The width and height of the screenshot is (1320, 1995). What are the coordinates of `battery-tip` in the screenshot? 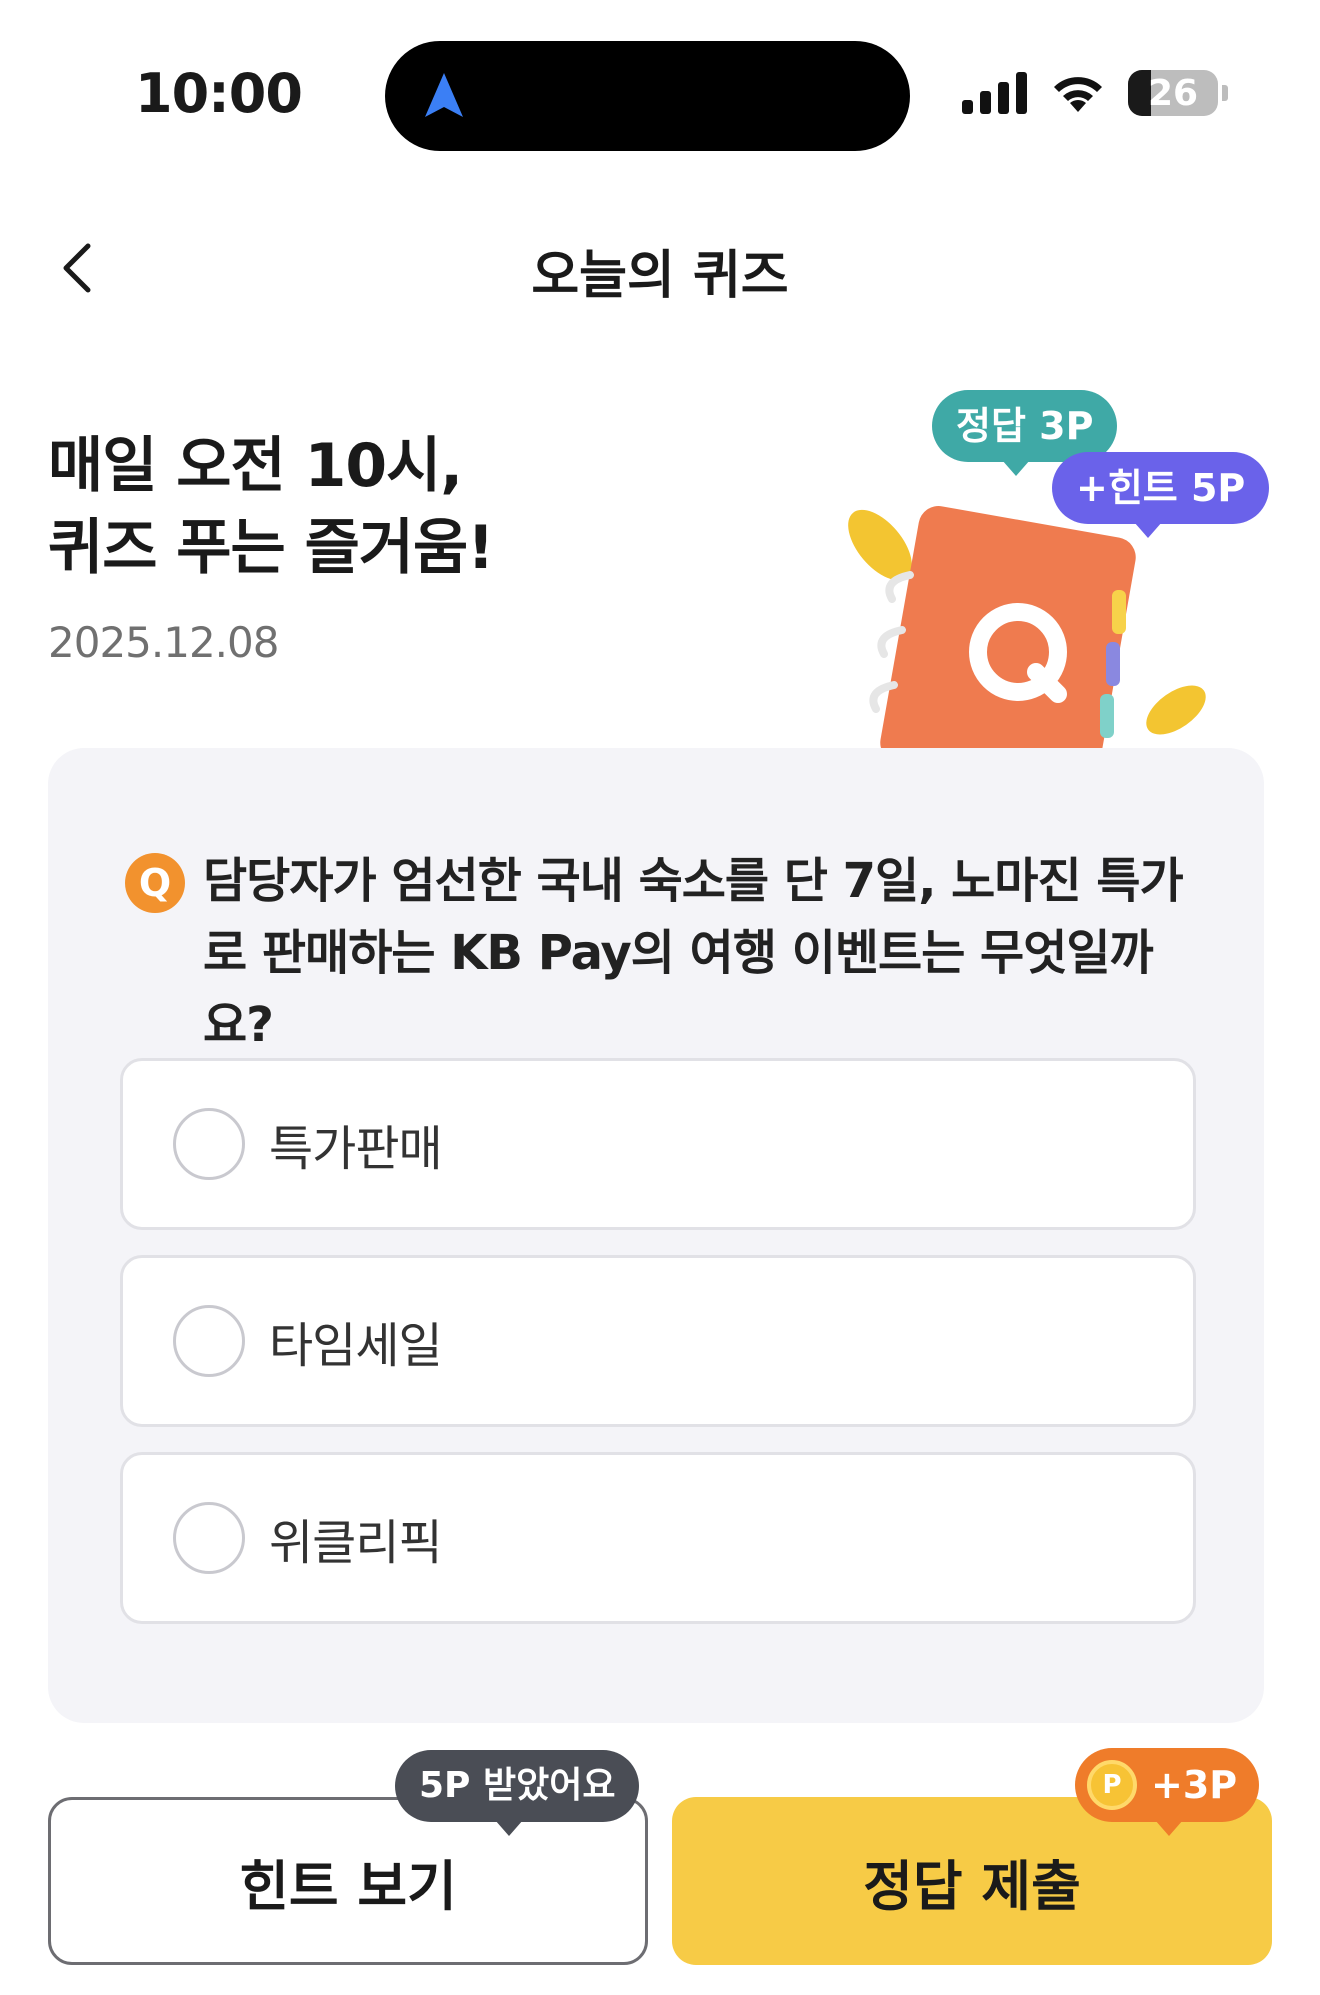 It's located at (1225, 93).